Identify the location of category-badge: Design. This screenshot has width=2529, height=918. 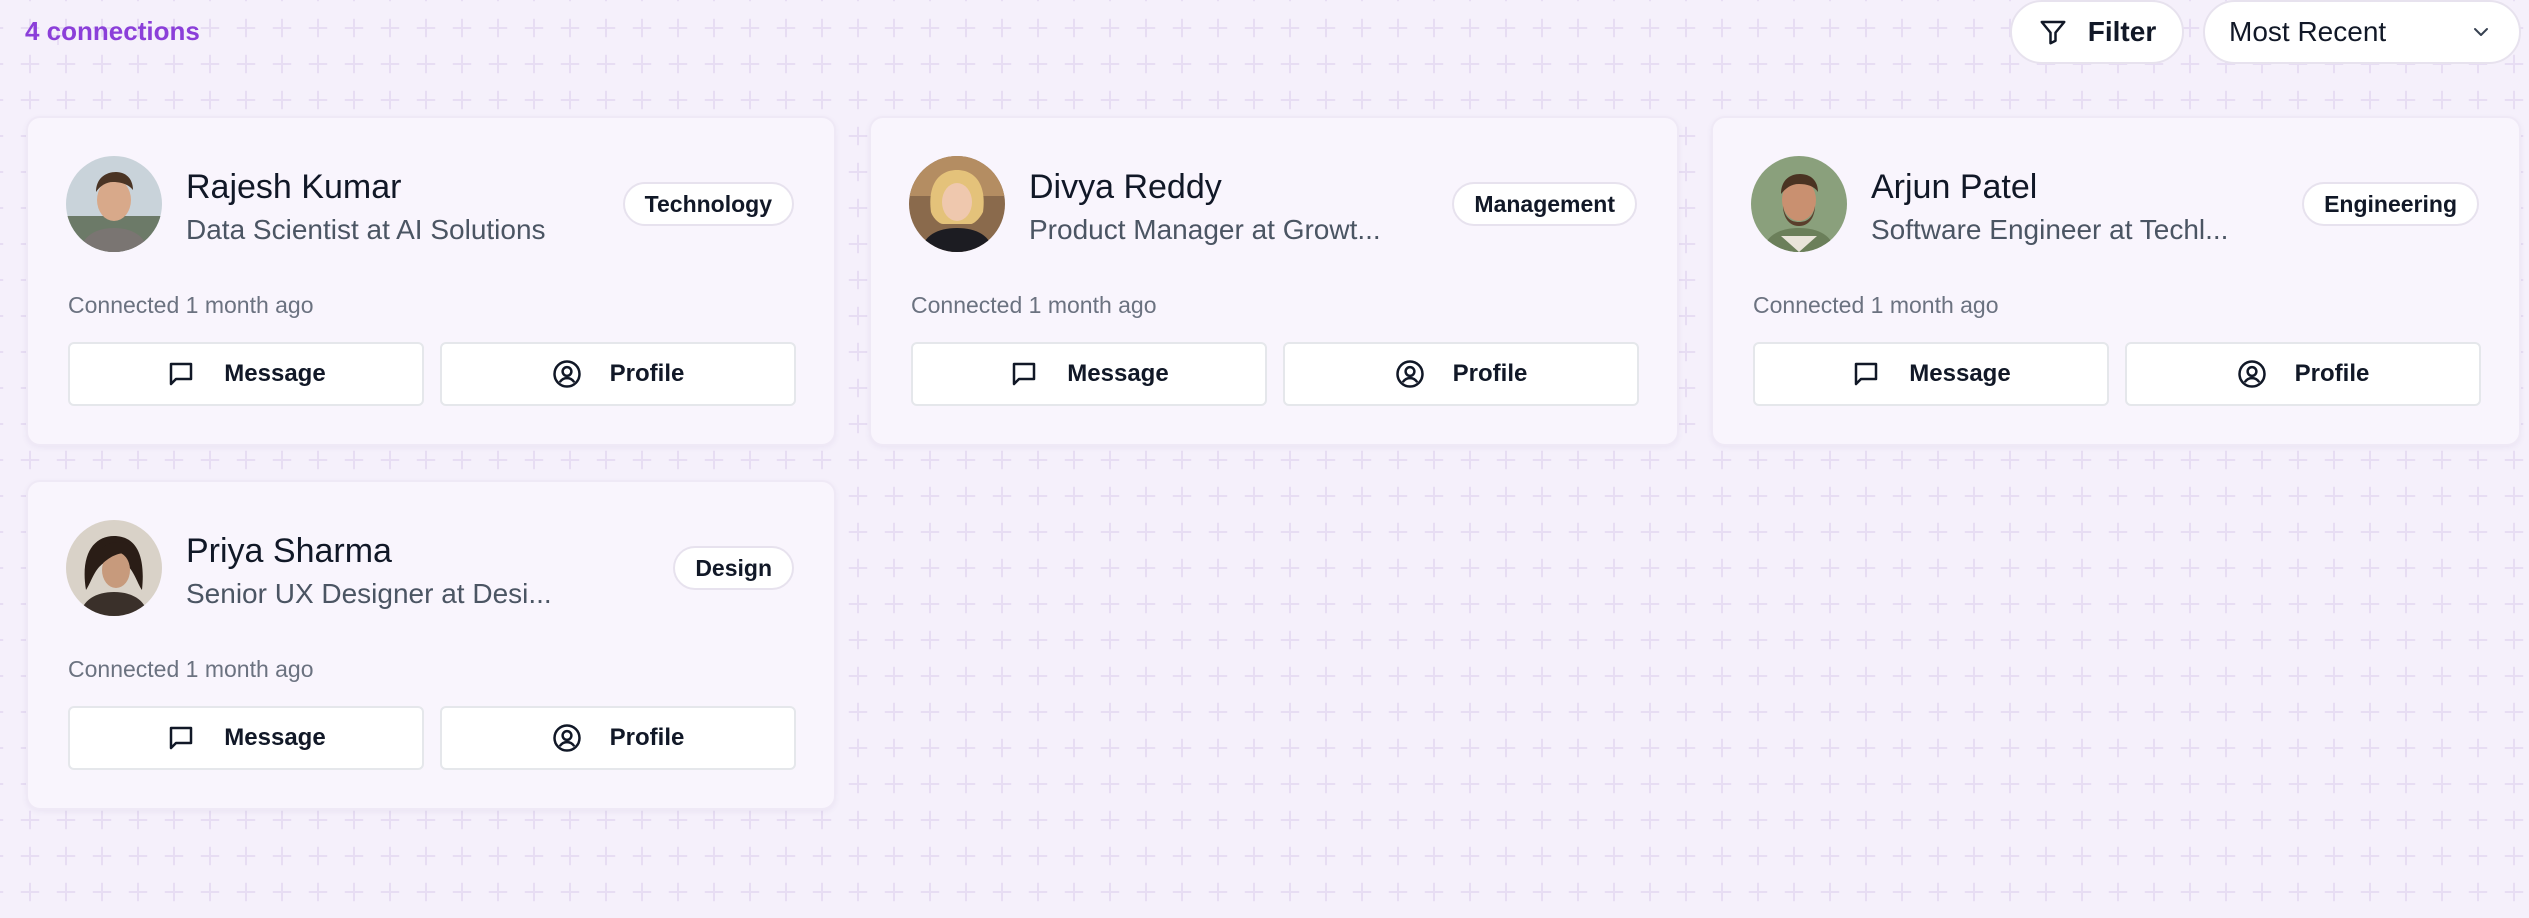
(733, 568).